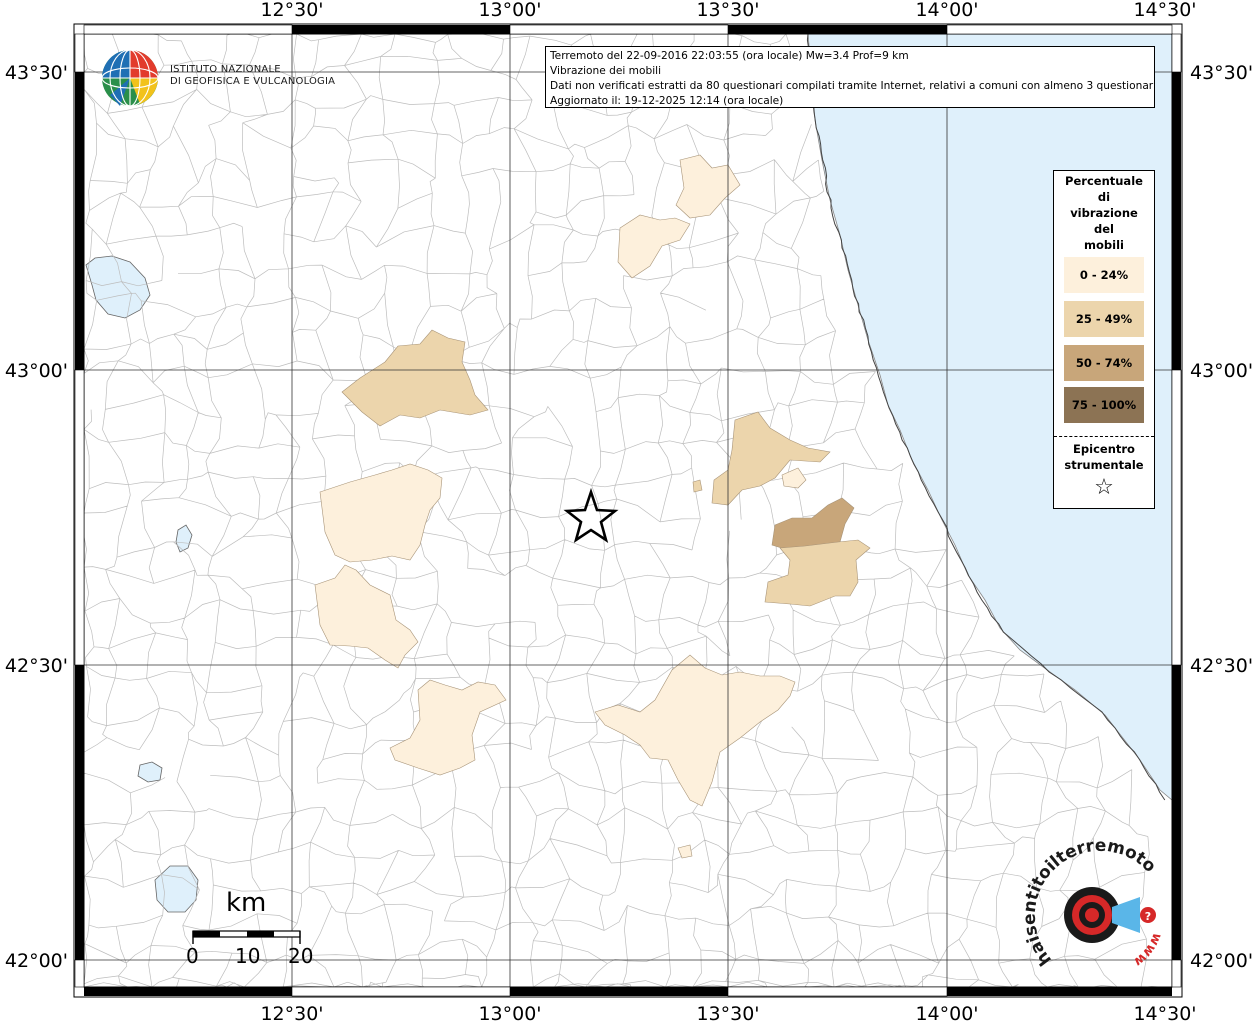 The width and height of the screenshot is (1256, 1028). I want to click on legend-title-line: del, so click(1104, 229).